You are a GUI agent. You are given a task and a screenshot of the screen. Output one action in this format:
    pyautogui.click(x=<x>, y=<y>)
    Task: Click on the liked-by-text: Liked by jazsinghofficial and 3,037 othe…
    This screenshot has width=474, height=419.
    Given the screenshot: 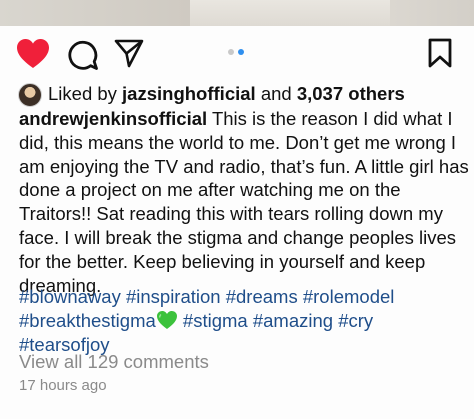 What is the action you would take?
    pyautogui.click(x=226, y=94)
    